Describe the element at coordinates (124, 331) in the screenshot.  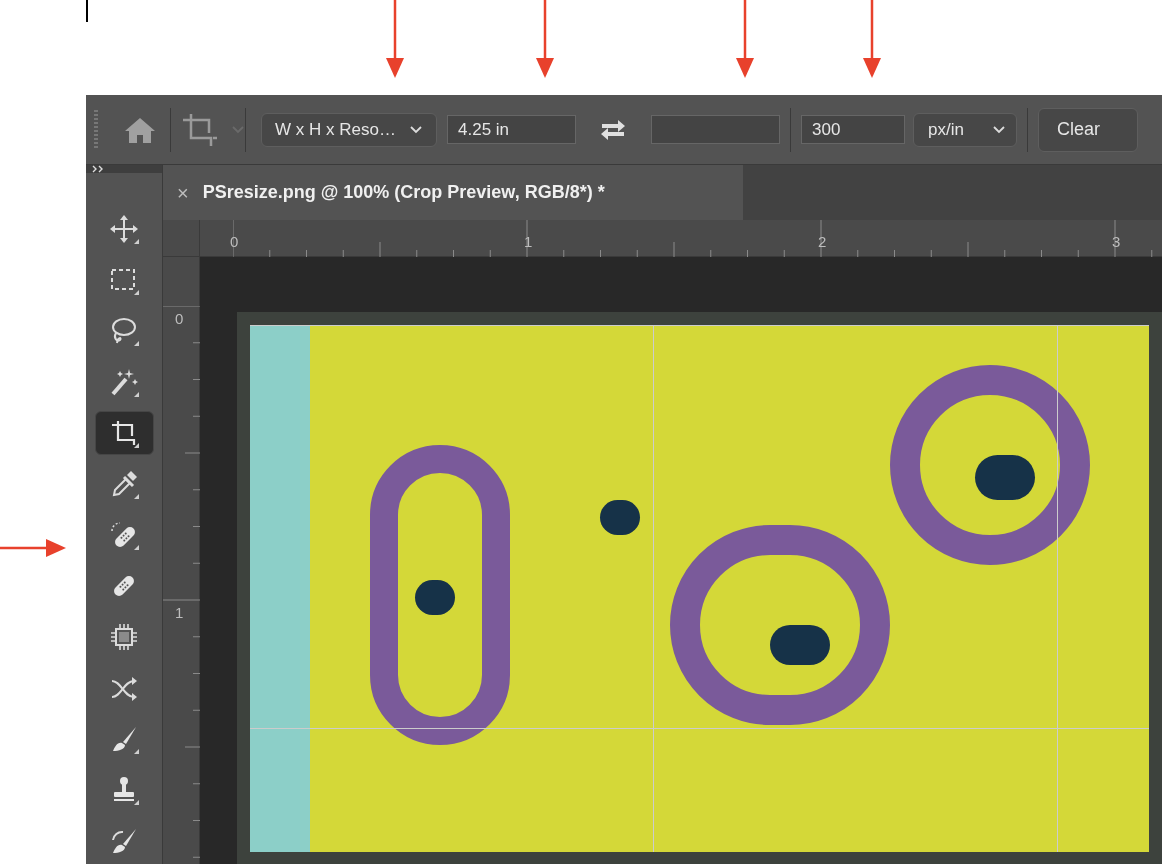
I see `lasso-icon` at that location.